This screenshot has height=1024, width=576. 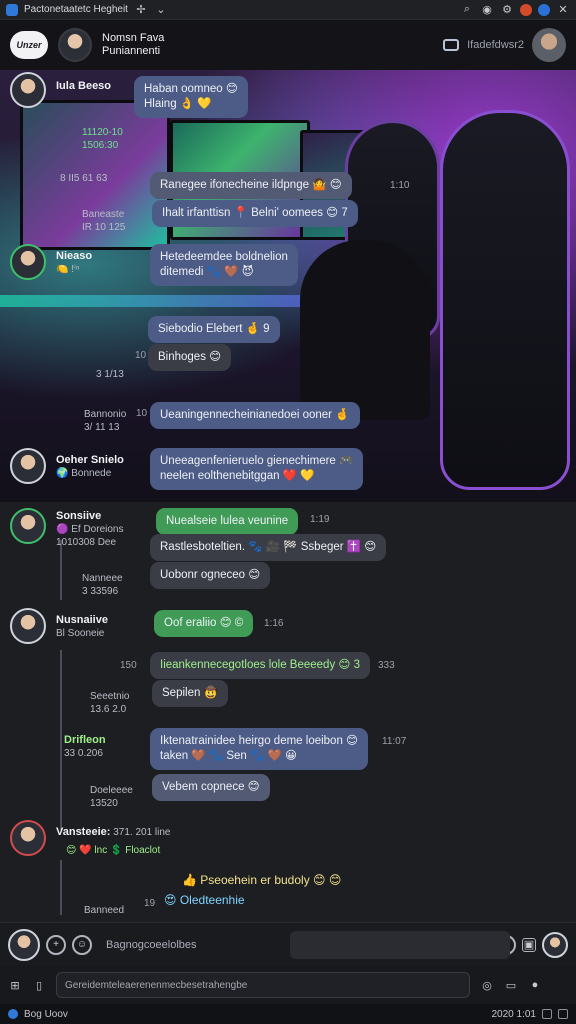 What do you see at coordinates (511, 985) in the screenshot?
I see `screen-icon: ▭` at bounding box center [511, 985].